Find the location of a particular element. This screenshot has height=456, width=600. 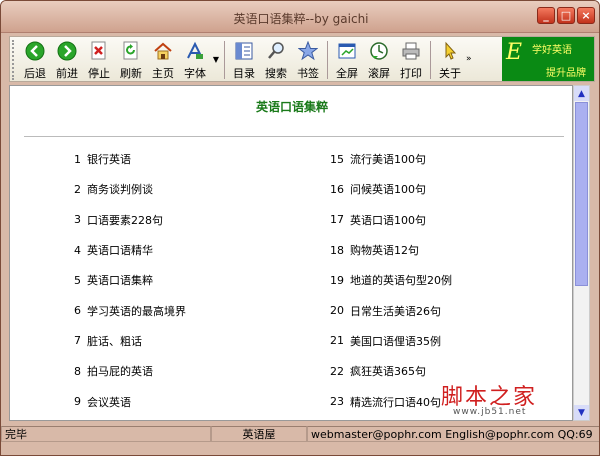

list-item: 8 拍马屁的英语 is located at coordinates (130, 371).